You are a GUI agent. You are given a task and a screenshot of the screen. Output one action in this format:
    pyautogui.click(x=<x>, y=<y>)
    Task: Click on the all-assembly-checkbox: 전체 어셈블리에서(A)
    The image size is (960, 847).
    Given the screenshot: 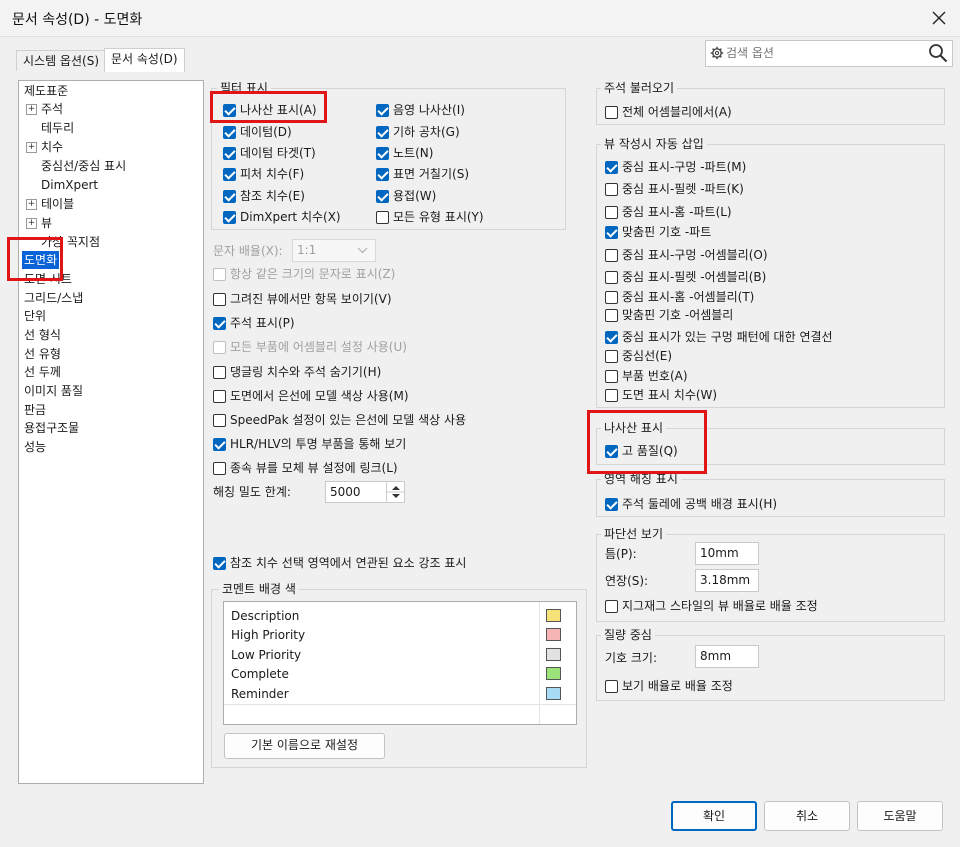 What is the action you would take?
    pyautogui.click(x=668, y=112)
    